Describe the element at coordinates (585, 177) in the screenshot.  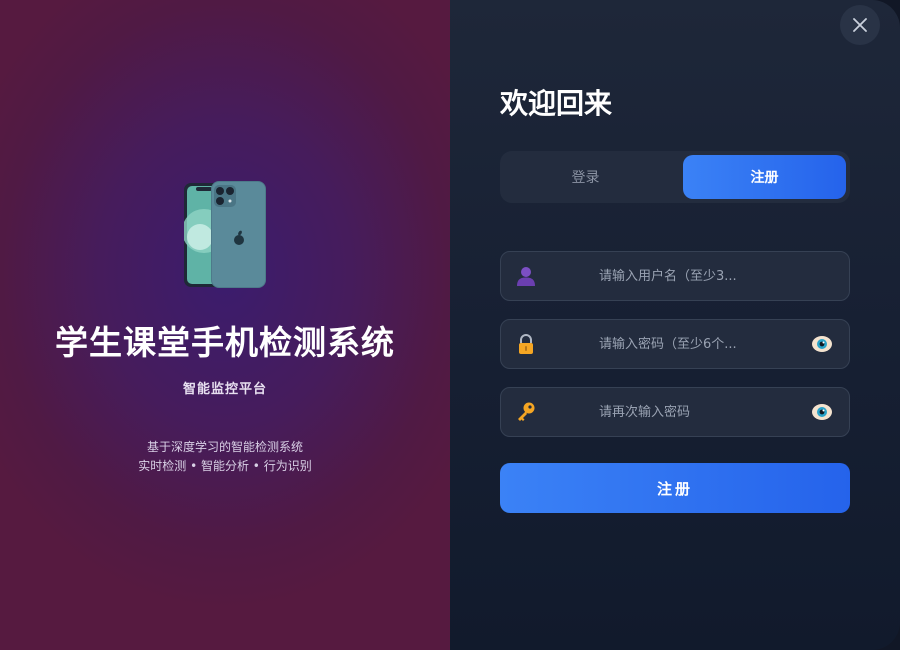
I see `tab-login: 登录` at that location.